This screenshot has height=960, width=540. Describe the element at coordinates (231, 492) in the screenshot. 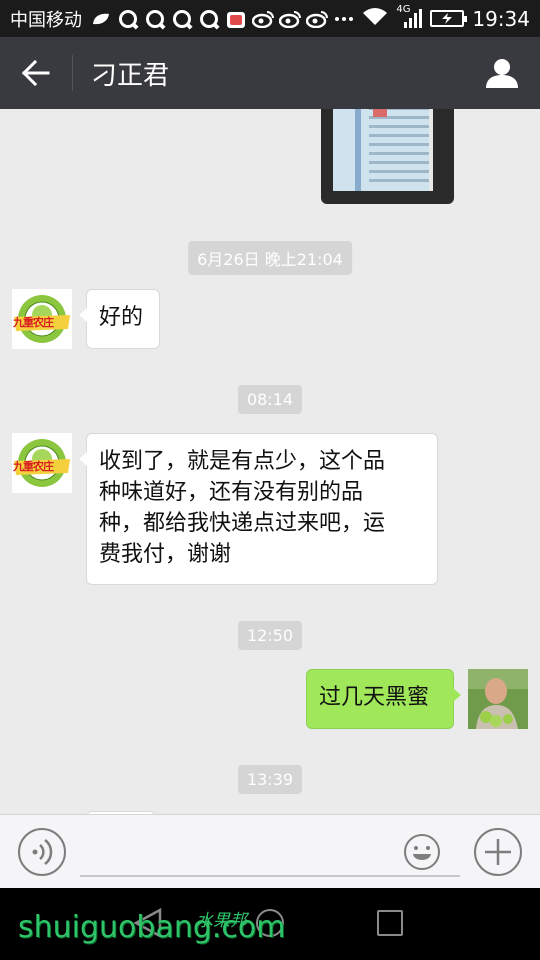

I see `message-line: 种味道好，还有没有别的品` at that location.